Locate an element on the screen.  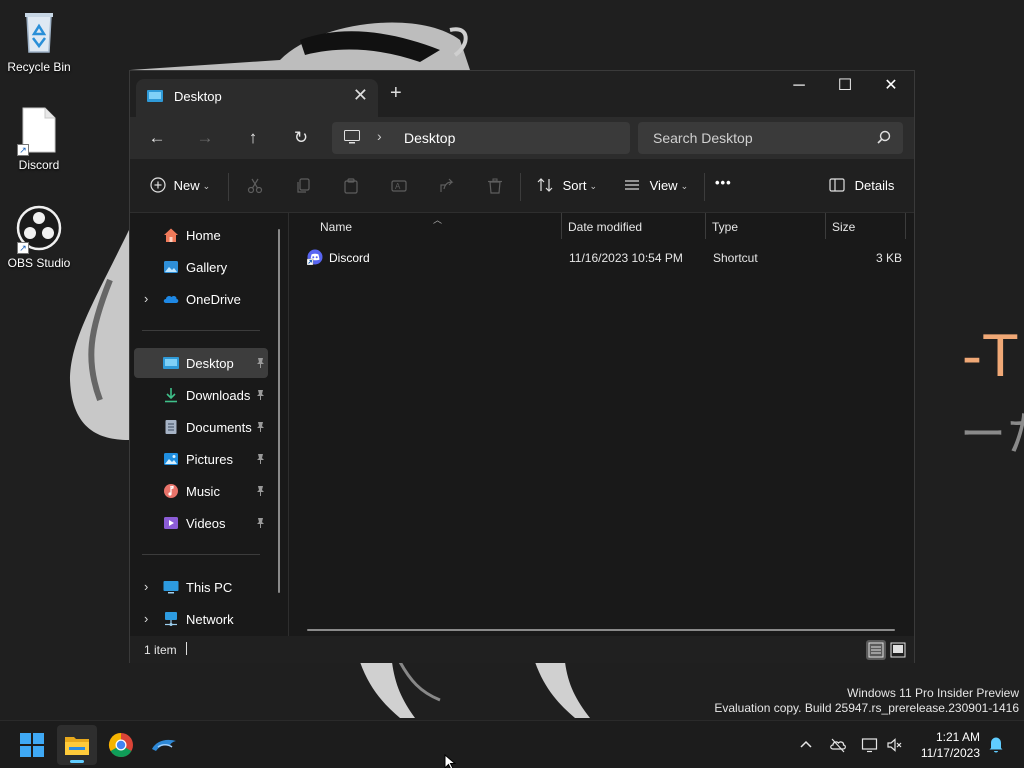
desktop-icon-discord: ↗ Discord is located at coordinates (39, 139).